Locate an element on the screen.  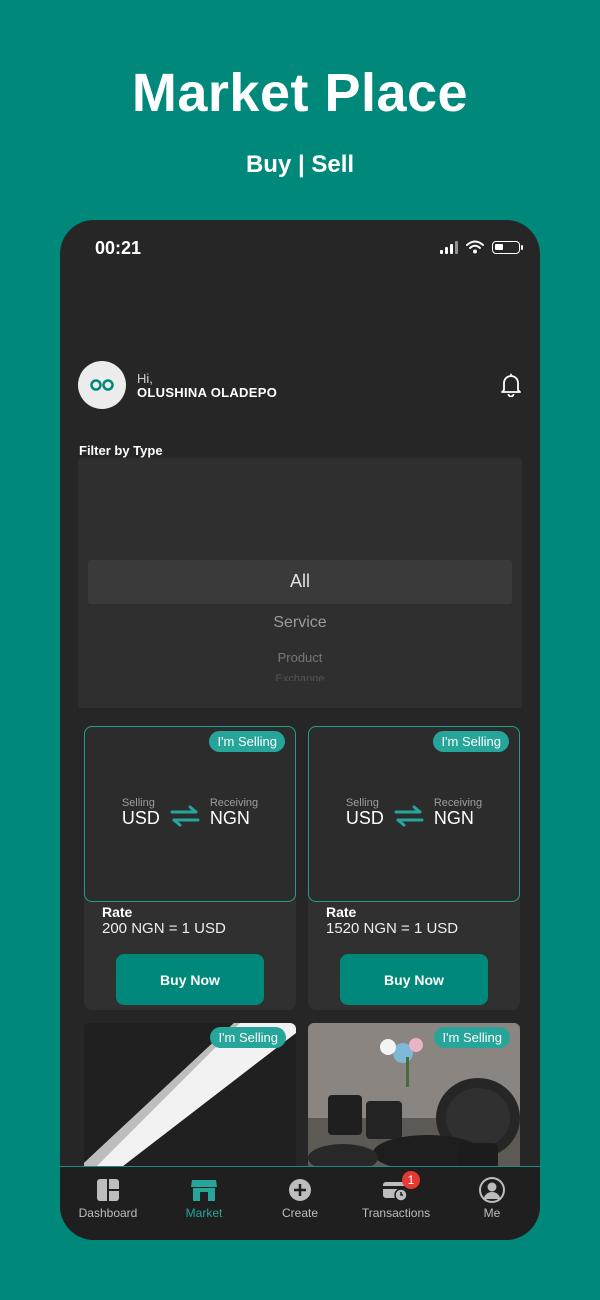
filter-label: Filter by Type is located at coordinates (121, 450).